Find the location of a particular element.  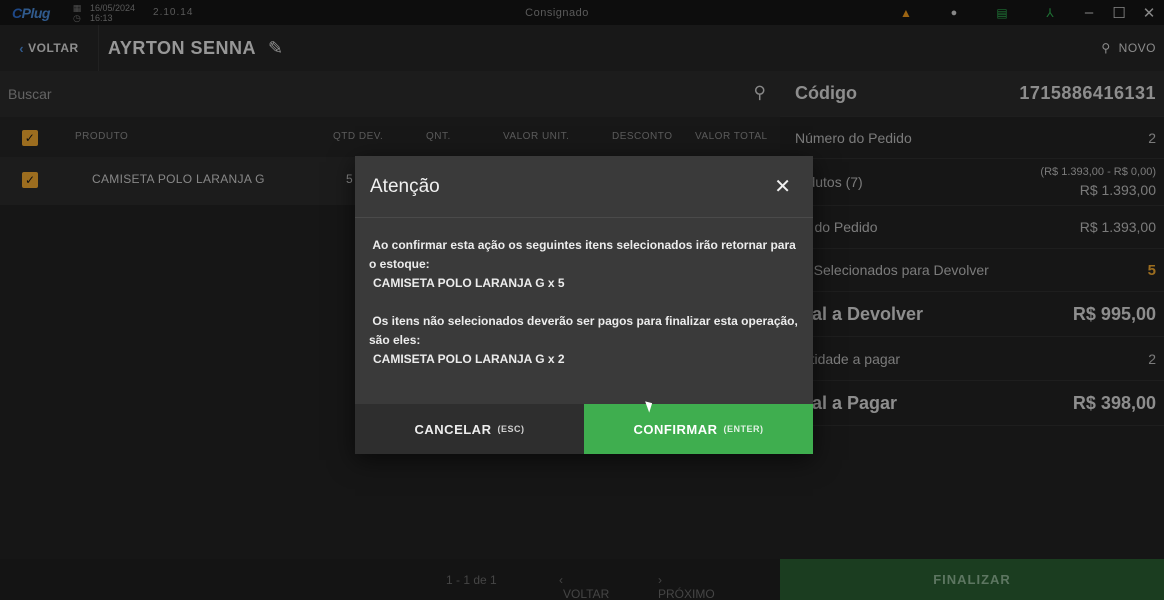

confirm-button: CONFIRMAR (ENTER) is located at coordinates (698, 429).